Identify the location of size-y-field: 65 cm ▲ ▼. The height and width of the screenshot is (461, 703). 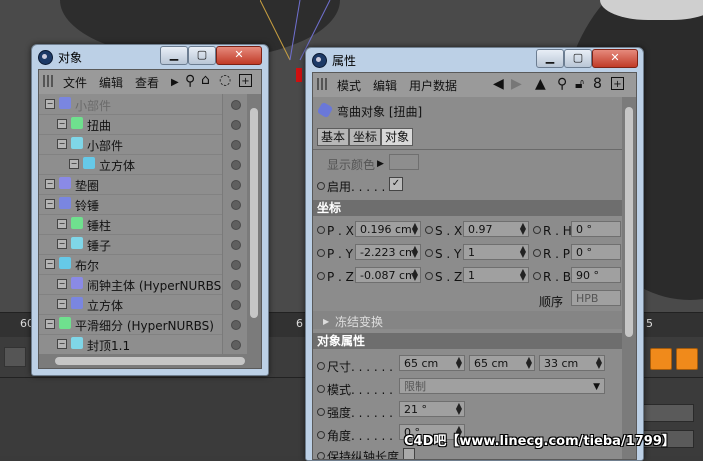
(502, 363).